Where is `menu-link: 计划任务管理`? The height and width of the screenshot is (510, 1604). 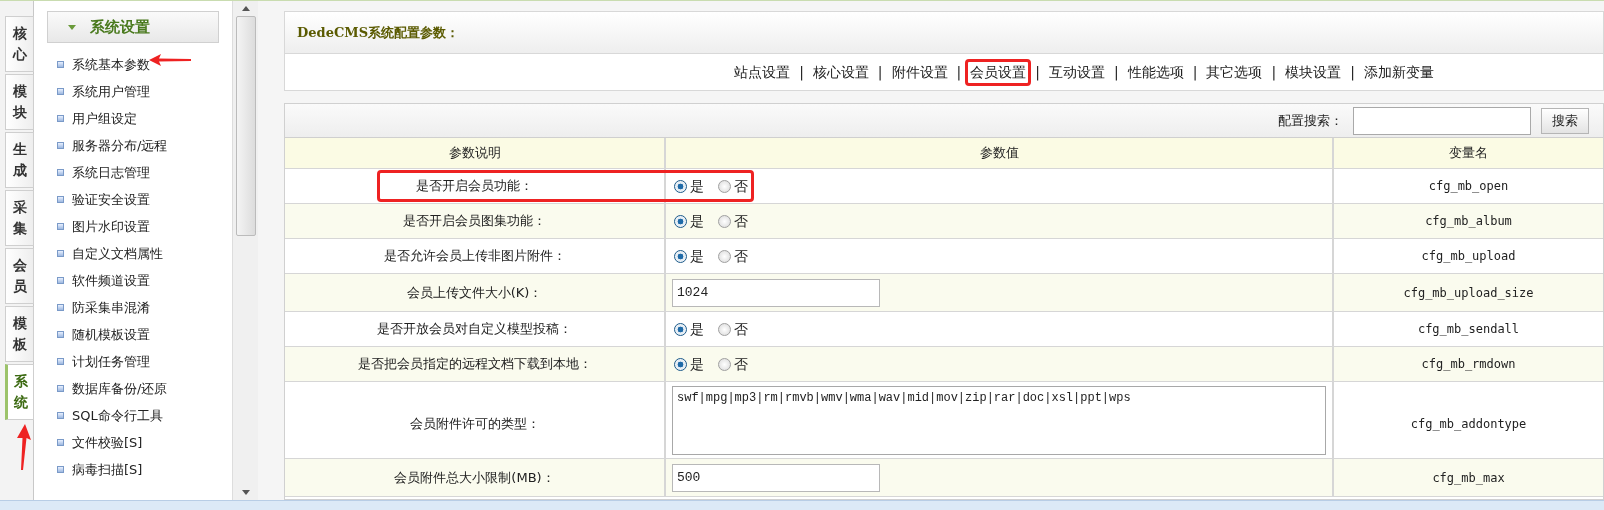
menu-link: 计划任务管理 is located at coordinates (111, 361).